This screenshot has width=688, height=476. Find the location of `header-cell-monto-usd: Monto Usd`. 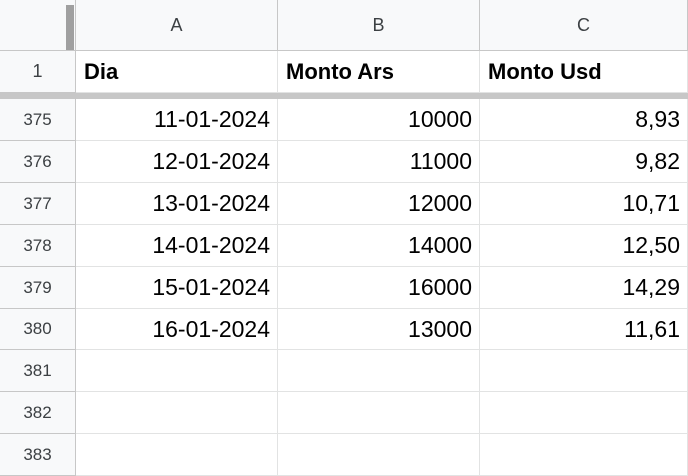

header-cell-monto-usd: Monto Usd is located at coordinates (584, 72).